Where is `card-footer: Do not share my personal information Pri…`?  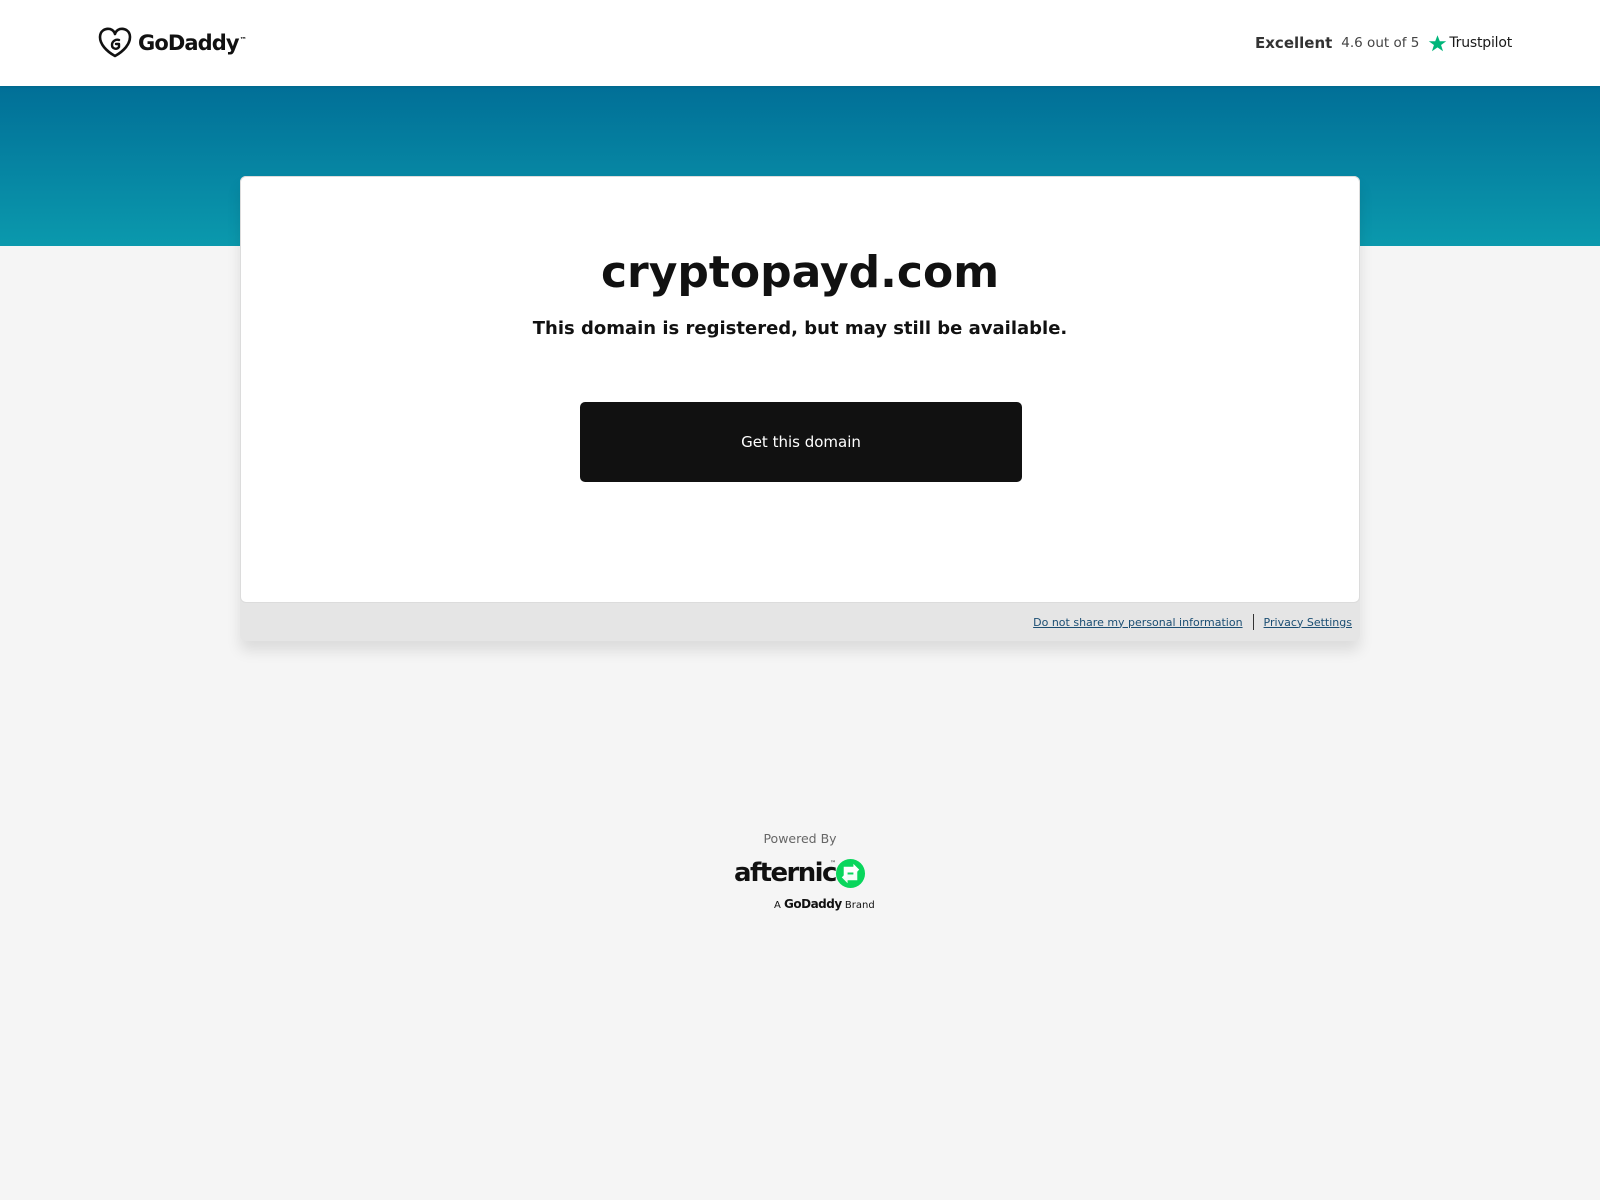 card-footer: Do not share my personal information Pri… is located at coordinates (800, 622).